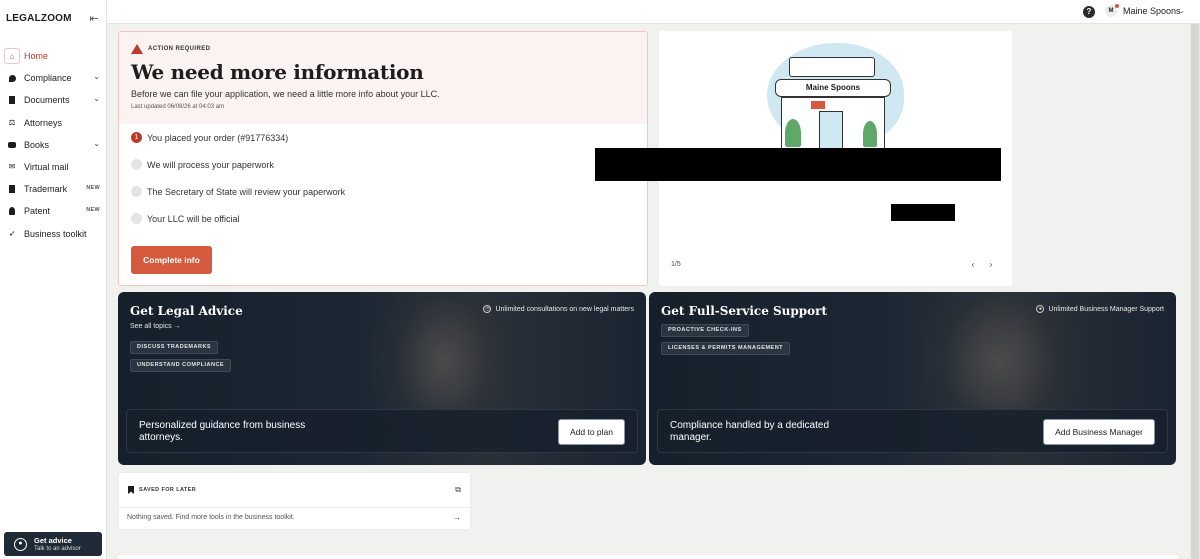 The width and height of the screenshot is (1200, 559). Describe the element at coordinates (47, 100) in the screenshot. I see `sidebar-item-label: Documents` at that location.